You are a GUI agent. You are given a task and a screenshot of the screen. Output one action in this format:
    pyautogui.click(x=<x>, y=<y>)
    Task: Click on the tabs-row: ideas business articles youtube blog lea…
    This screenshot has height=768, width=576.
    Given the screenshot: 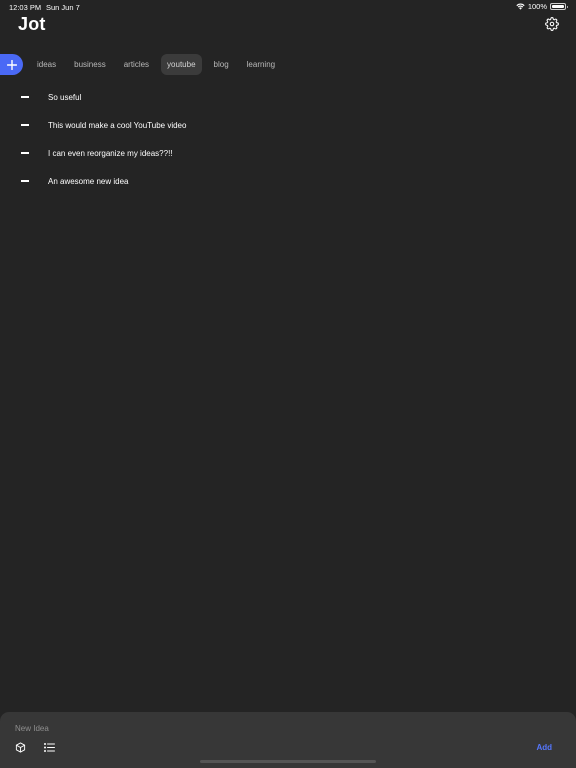 What is the action you would take?
    pyautogui.click(x=143, y=64)
    